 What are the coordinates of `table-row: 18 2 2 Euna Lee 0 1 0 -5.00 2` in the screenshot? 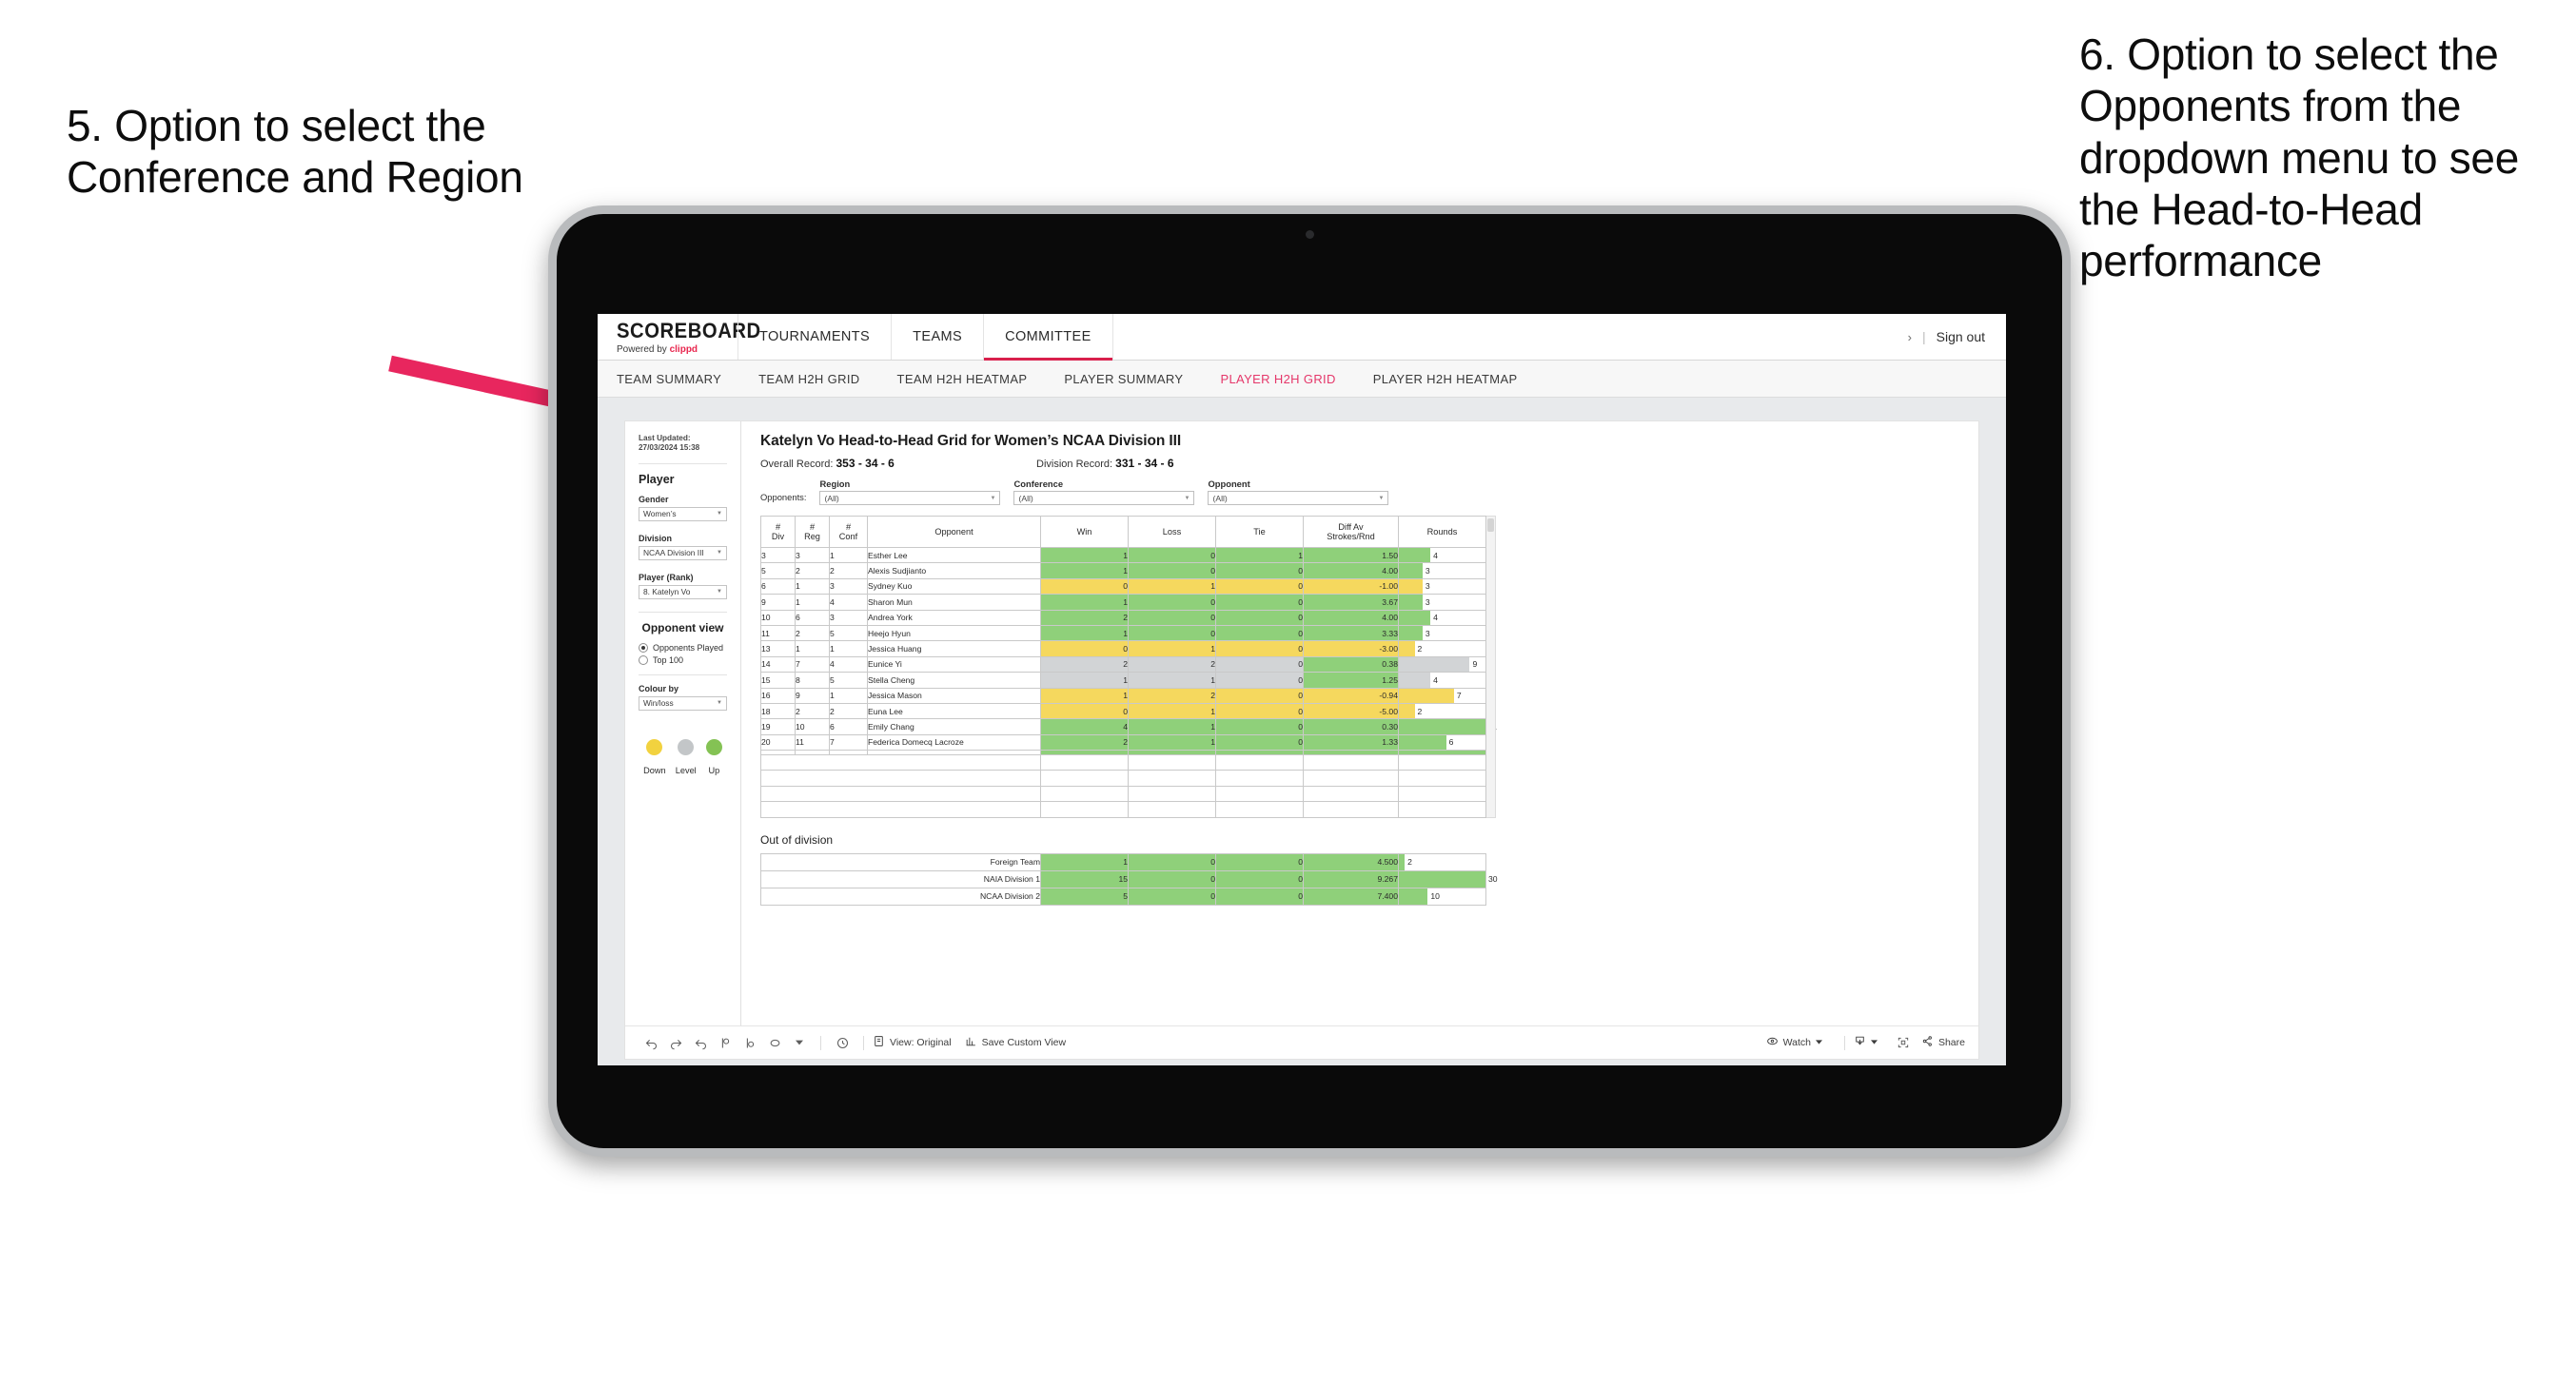 It's located at (1123, 711).